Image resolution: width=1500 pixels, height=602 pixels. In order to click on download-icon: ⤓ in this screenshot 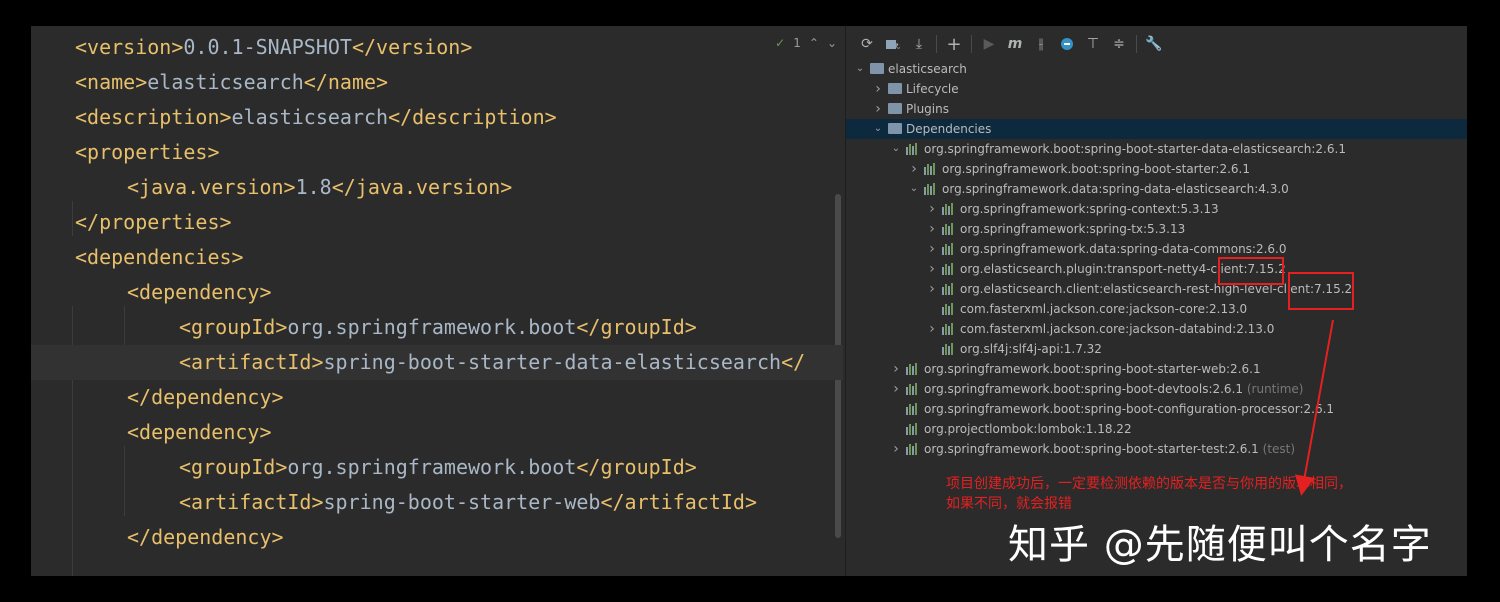, I will do `click(919, 44)`.